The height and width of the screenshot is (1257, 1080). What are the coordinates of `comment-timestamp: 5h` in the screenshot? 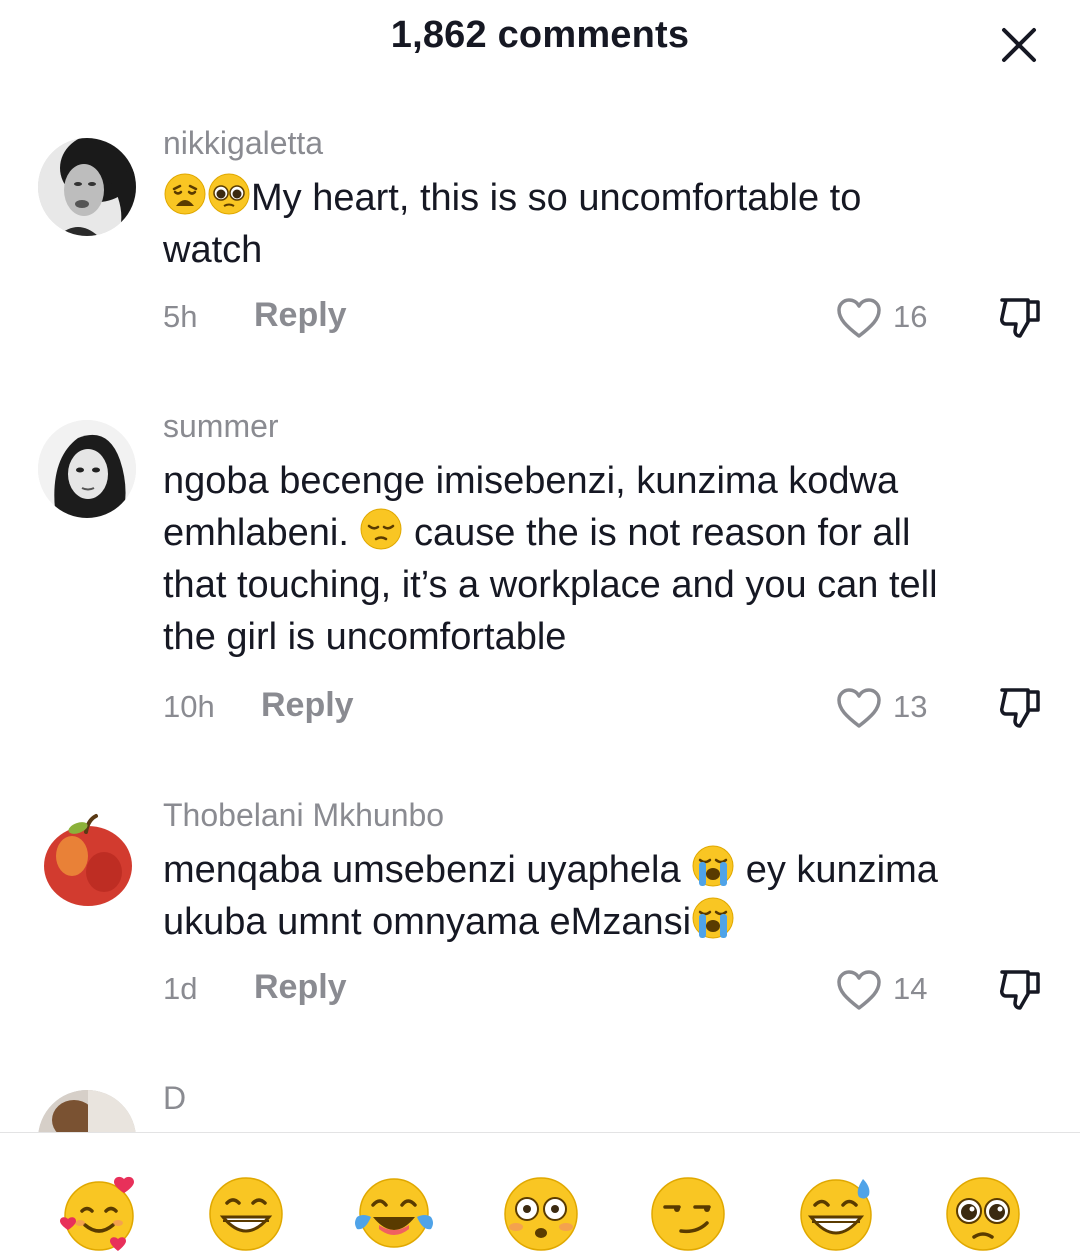 It's located at (180, 316).